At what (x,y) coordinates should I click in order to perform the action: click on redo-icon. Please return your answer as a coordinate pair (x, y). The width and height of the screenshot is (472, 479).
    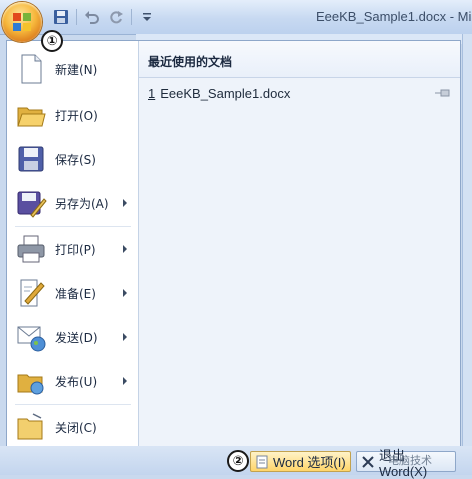
    Looking at the image, I should click on (116, 17).